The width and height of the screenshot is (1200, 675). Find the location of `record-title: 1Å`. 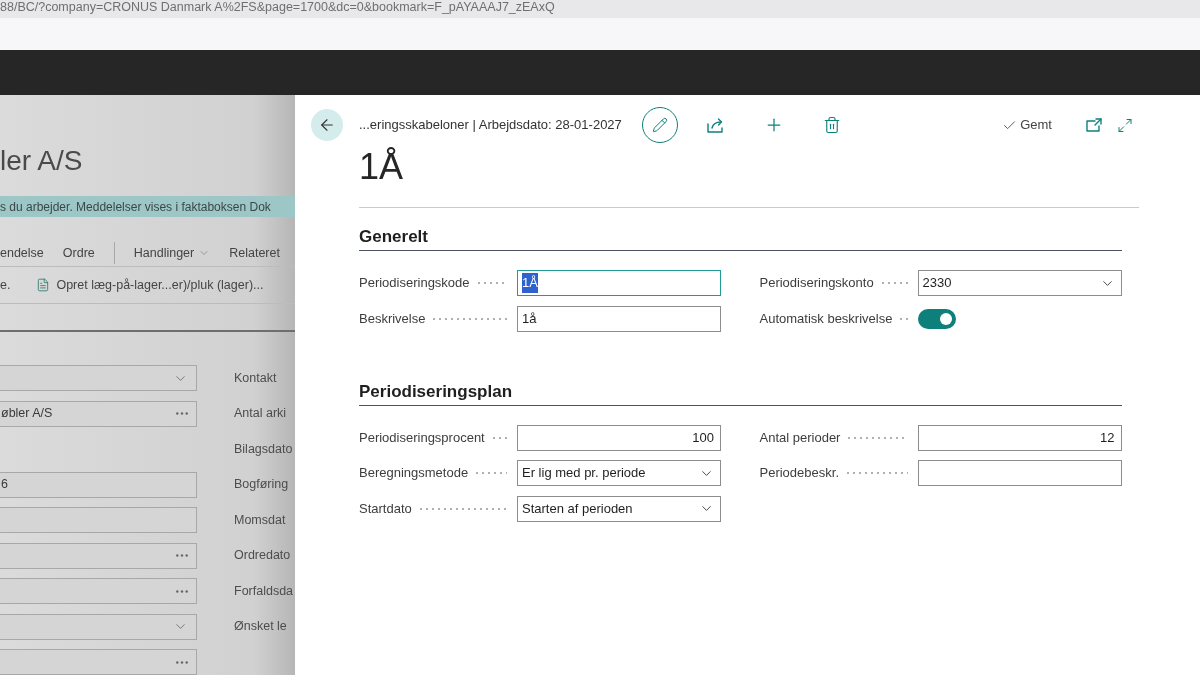

record-title: 1Å is located at coordinates (381, 167).